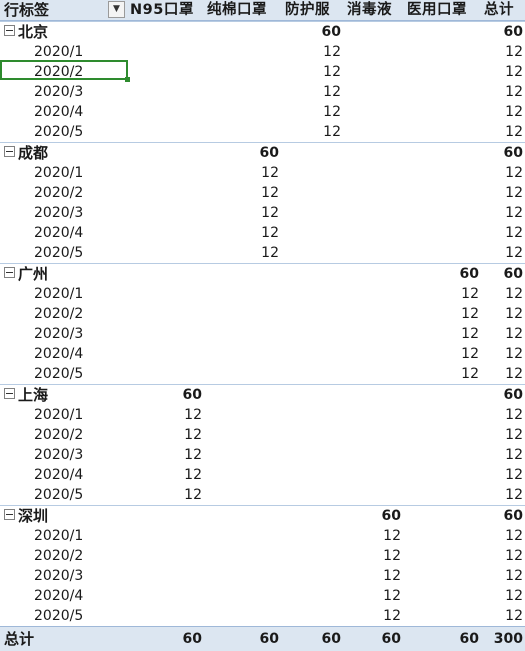 The height and width of the screenshot is (651, 525). Describe the element at coordinates (307, 10) in the screenshot. I see `column-header-protective-suit: 防护服` at that location.